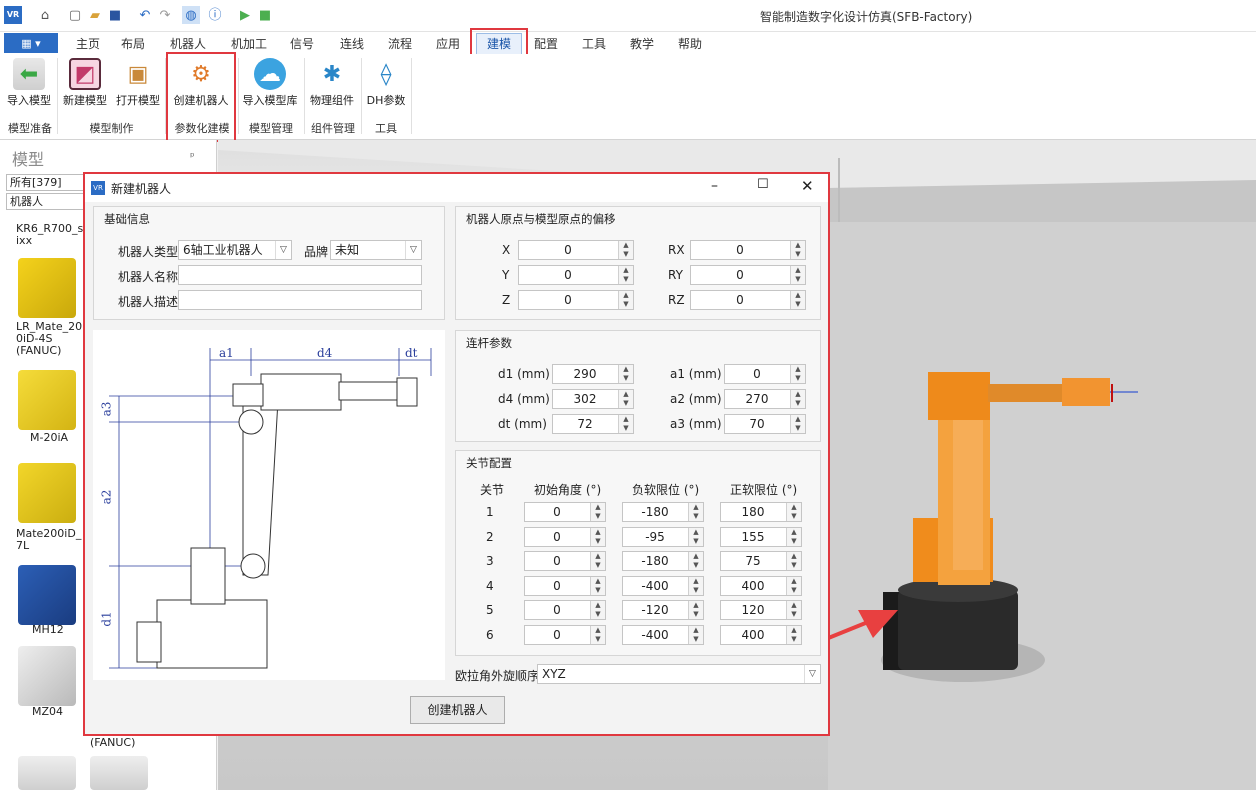 The height and width of the screenshot is (790, 1256). What do you see at coordinates (748, 250) in the screenshot?
I see `offset-rx-spinner: 0 ▲ ▼` at bounding box center [748, 250].